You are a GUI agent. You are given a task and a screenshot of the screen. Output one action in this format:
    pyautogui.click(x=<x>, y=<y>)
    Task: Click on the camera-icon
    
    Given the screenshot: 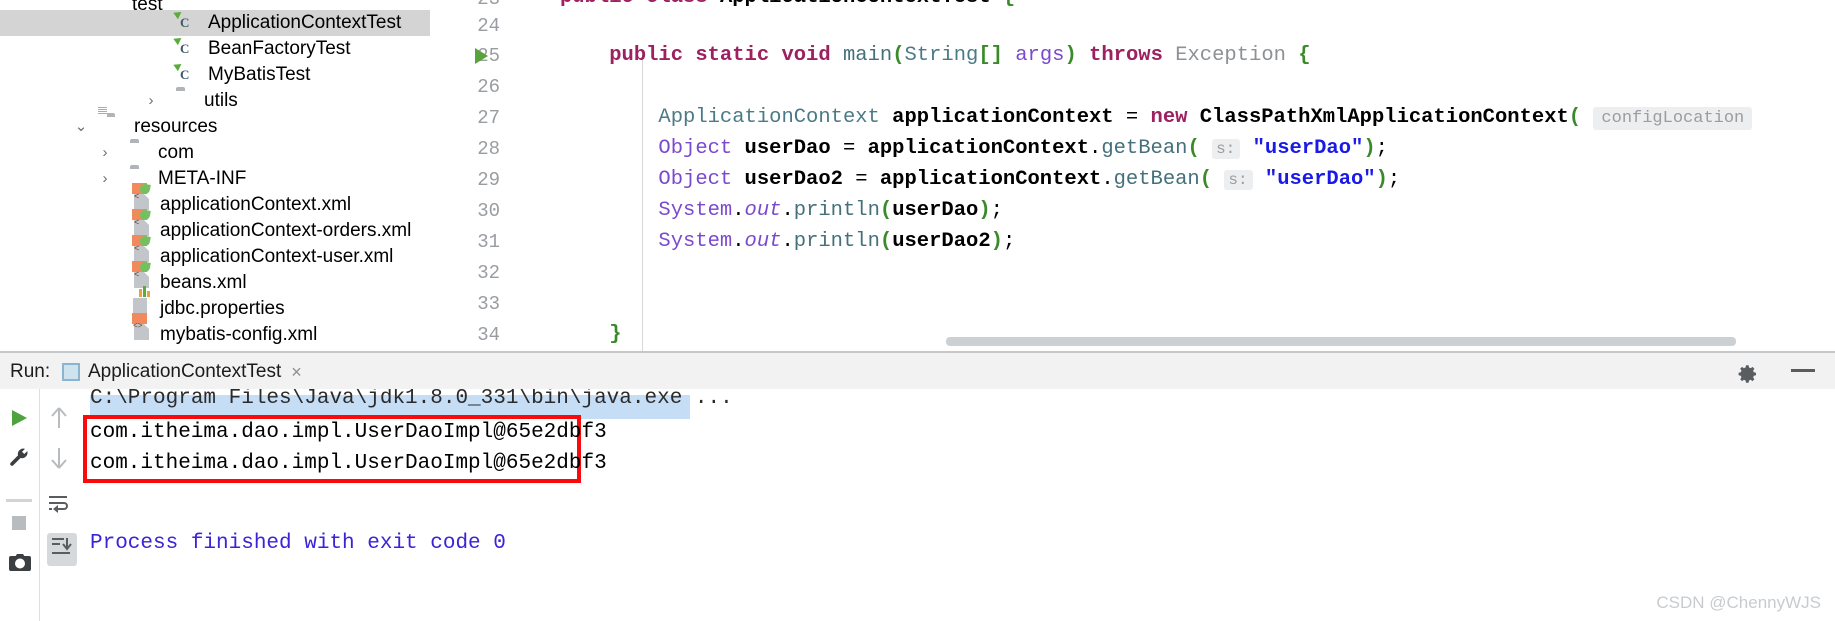 What is the action you would take?
    pyautogui.click(x=20, y=565)
    